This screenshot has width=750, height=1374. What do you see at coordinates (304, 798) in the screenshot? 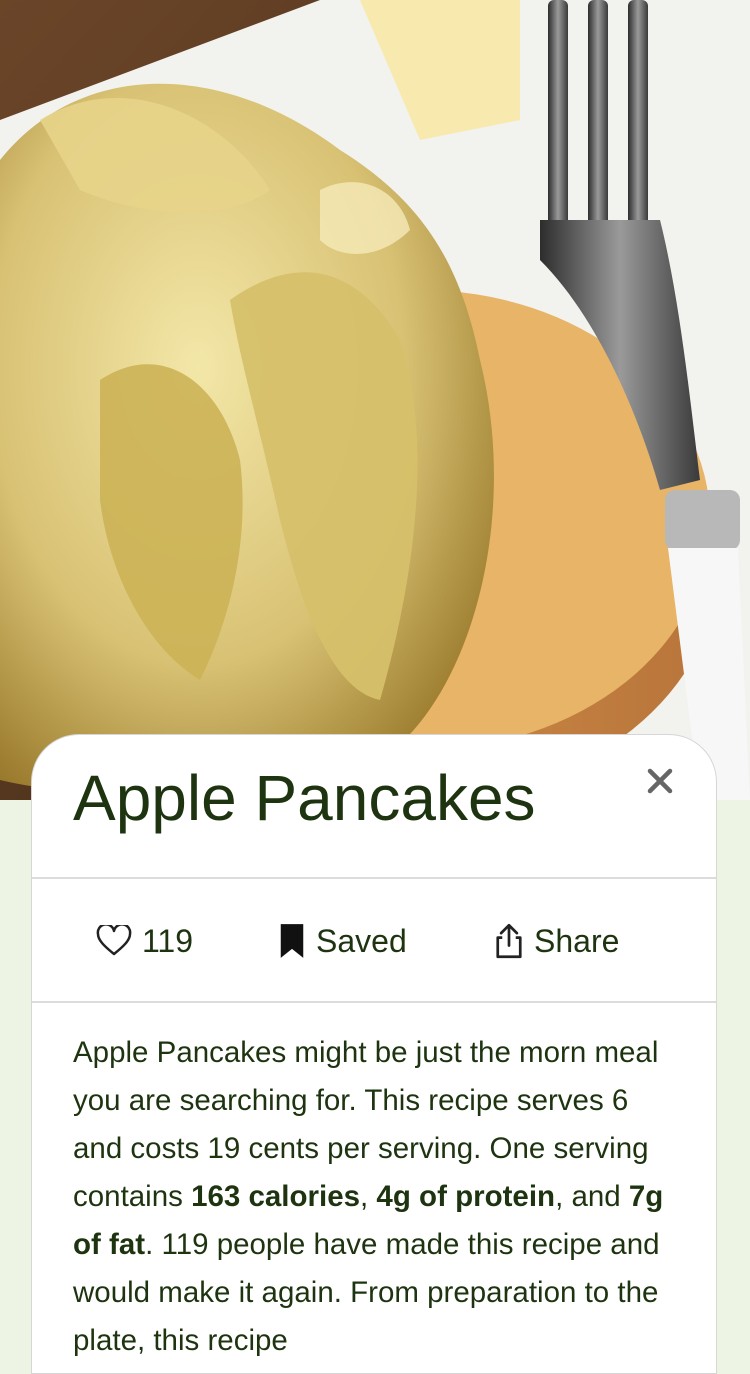
I see `recipe-title: Apple Pancakes` at bounding box center [304, 798].